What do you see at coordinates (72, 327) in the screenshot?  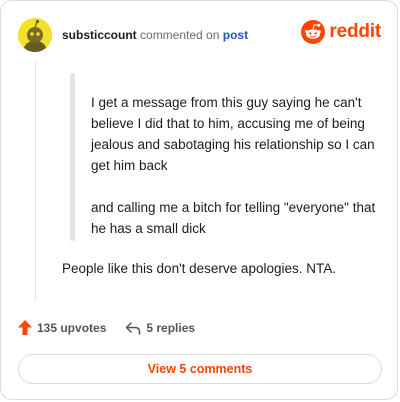 I see `upvote-count: 135 upvotes` at bounding box center [72, 327].